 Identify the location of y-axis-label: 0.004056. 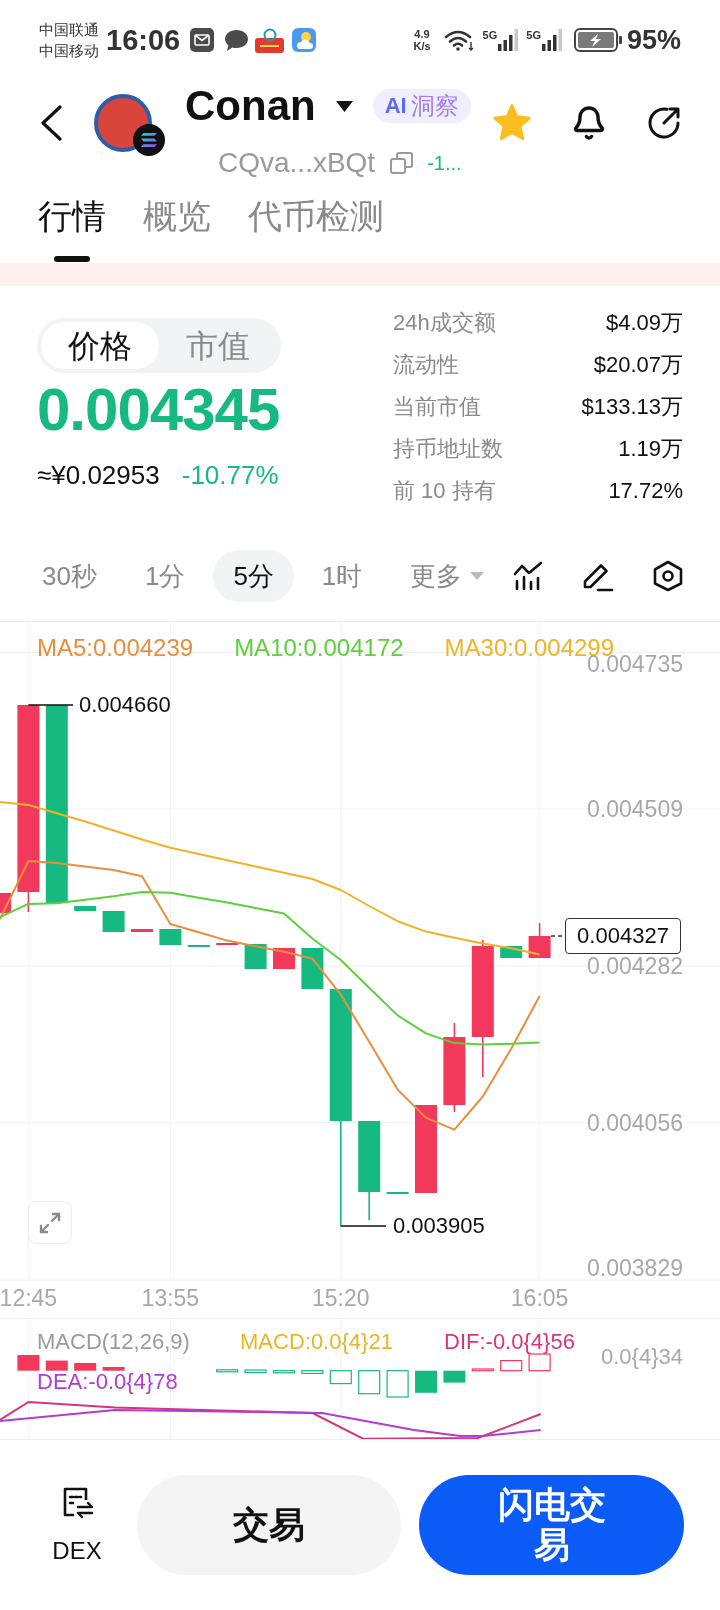
(635, 1122).